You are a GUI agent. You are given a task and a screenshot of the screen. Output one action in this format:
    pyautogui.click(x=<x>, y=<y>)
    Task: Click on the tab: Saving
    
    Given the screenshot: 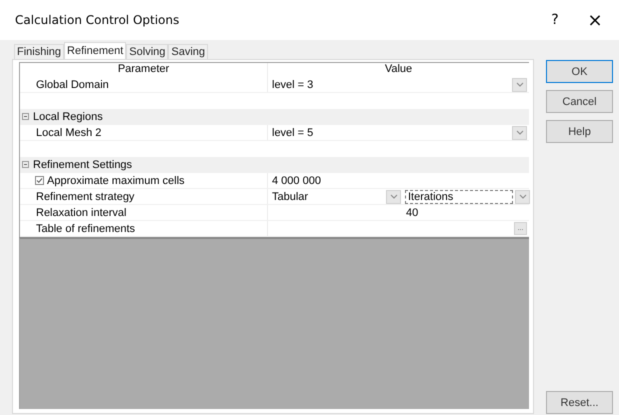 What is the action you would take?
    pyautogui.click(x=188, y=51)
    